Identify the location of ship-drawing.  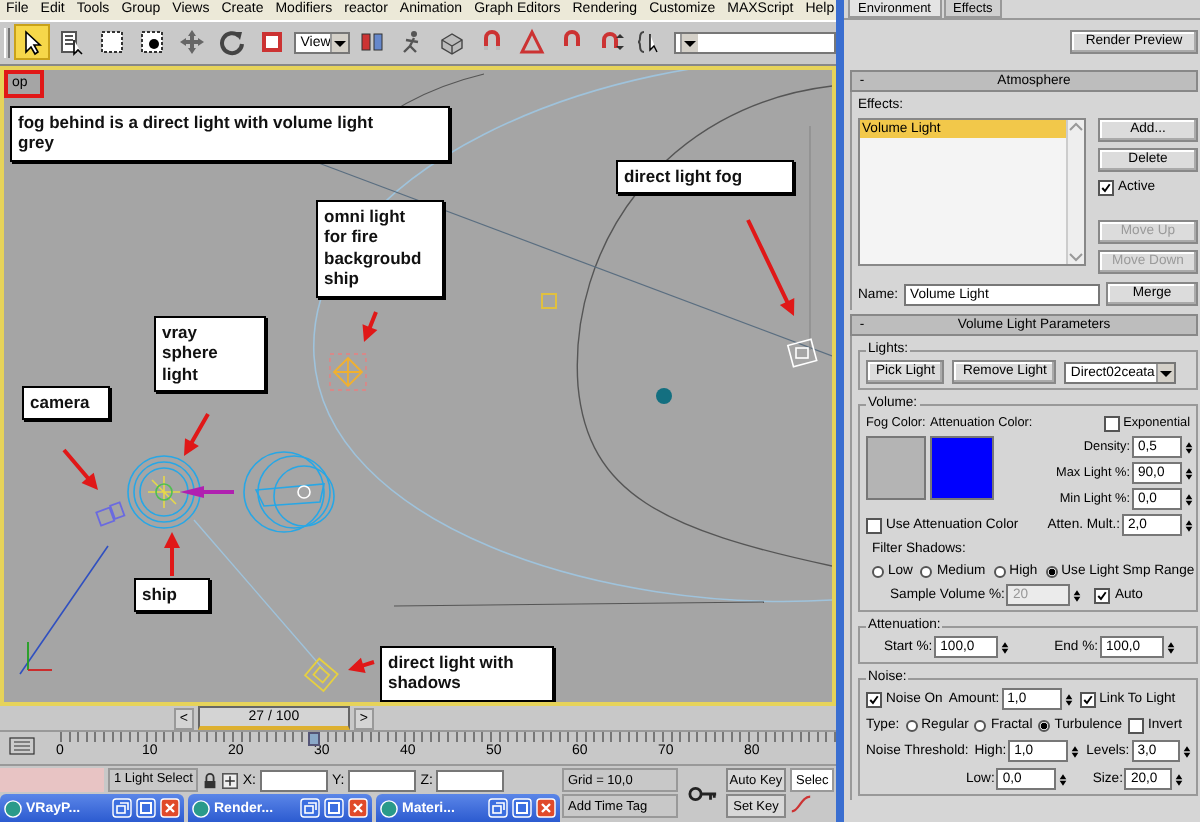
(289, 491).